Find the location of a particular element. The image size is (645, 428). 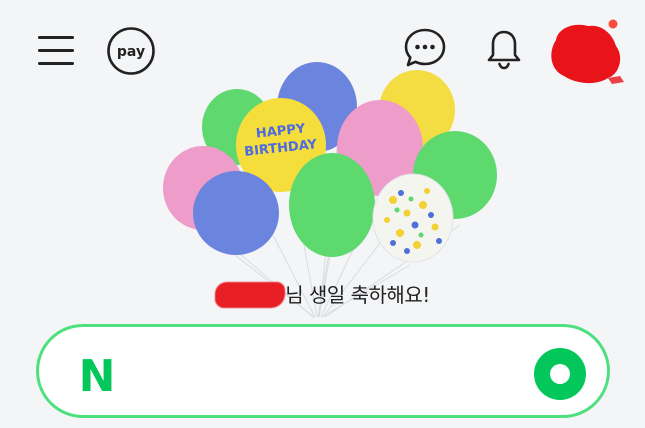

avatar is located at coordinates (586, 53).